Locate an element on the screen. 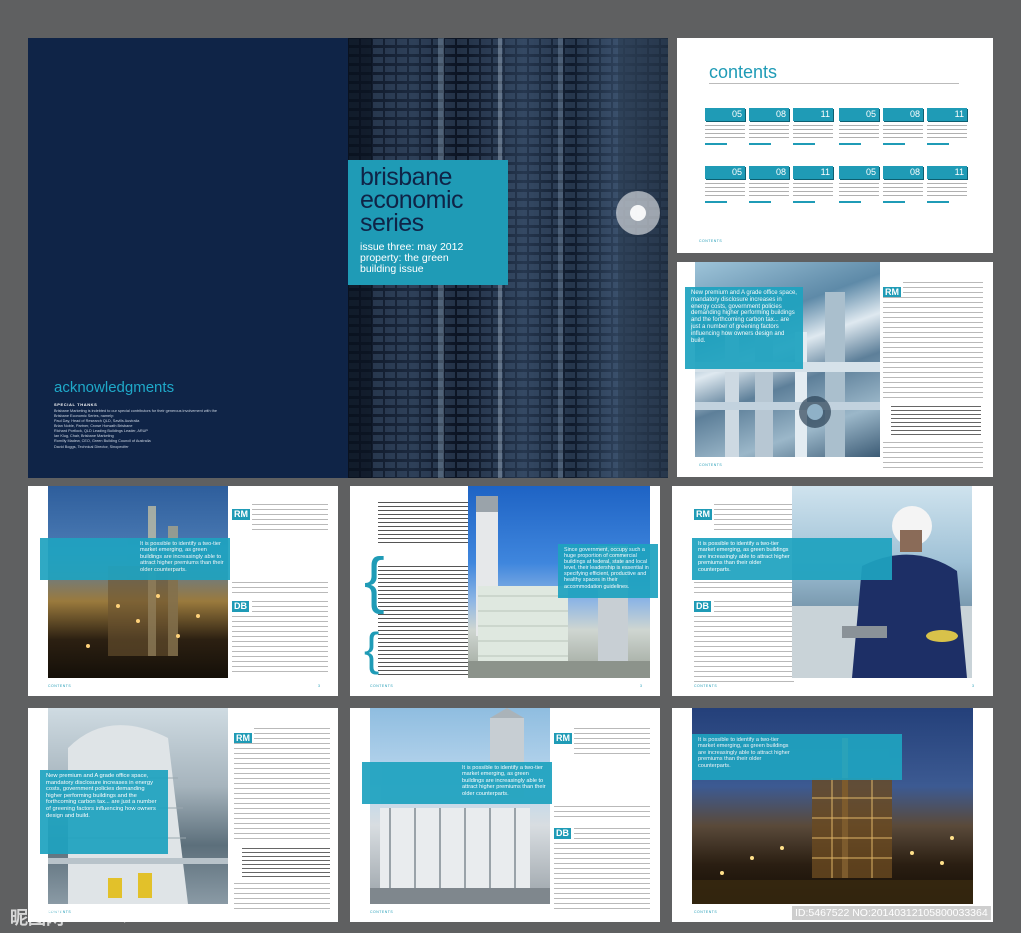  contents-title: contents is located at coordinates (743, 72).